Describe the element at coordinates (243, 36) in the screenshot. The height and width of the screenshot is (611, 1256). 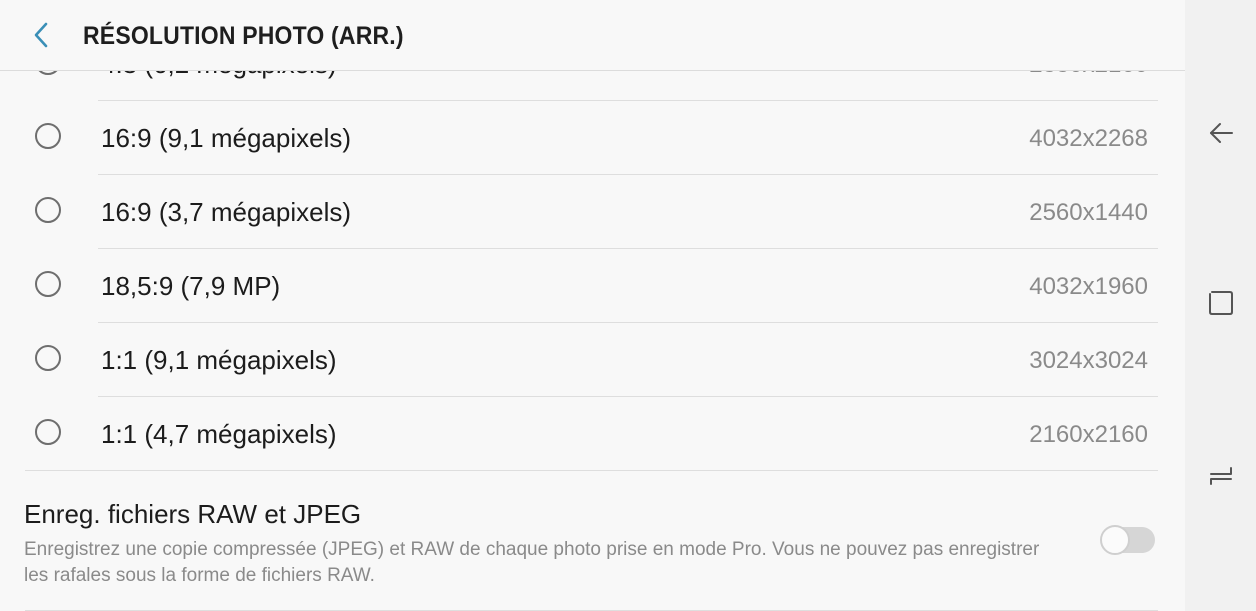
I see `page-title: RÉSOLUTION PHOTO (ARR.)` at that location.